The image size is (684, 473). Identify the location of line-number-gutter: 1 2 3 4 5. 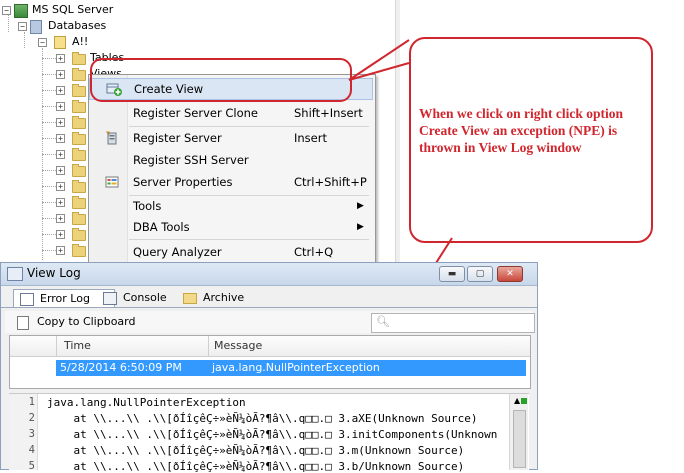
(23, 433).